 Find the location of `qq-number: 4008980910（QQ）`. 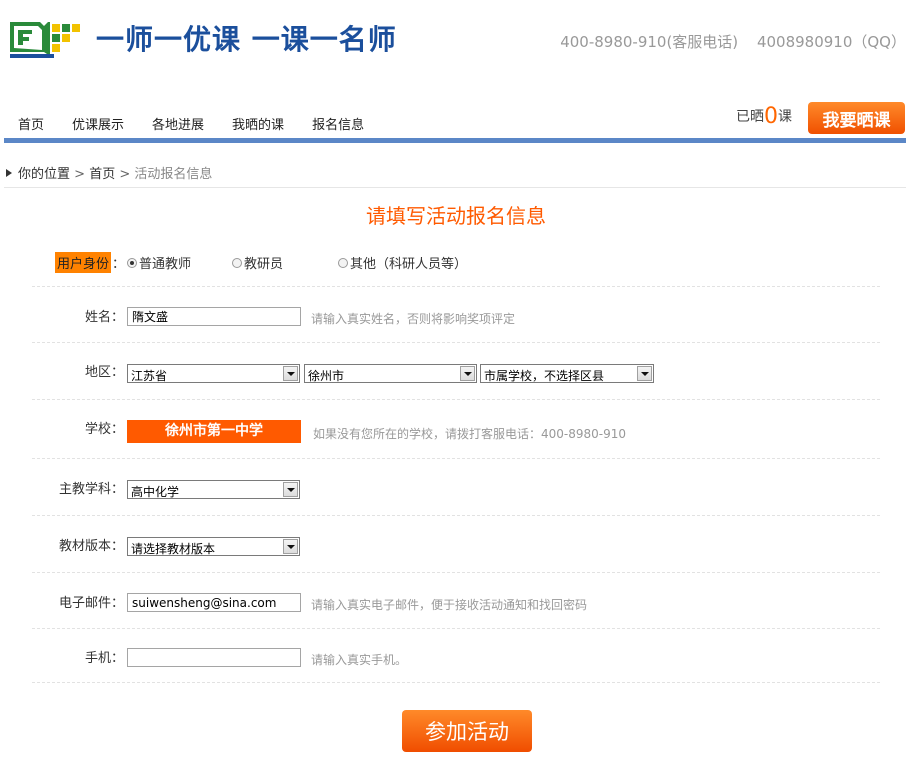

qq-number: 4008980910（QQ） is located at coordinates (831, 42).